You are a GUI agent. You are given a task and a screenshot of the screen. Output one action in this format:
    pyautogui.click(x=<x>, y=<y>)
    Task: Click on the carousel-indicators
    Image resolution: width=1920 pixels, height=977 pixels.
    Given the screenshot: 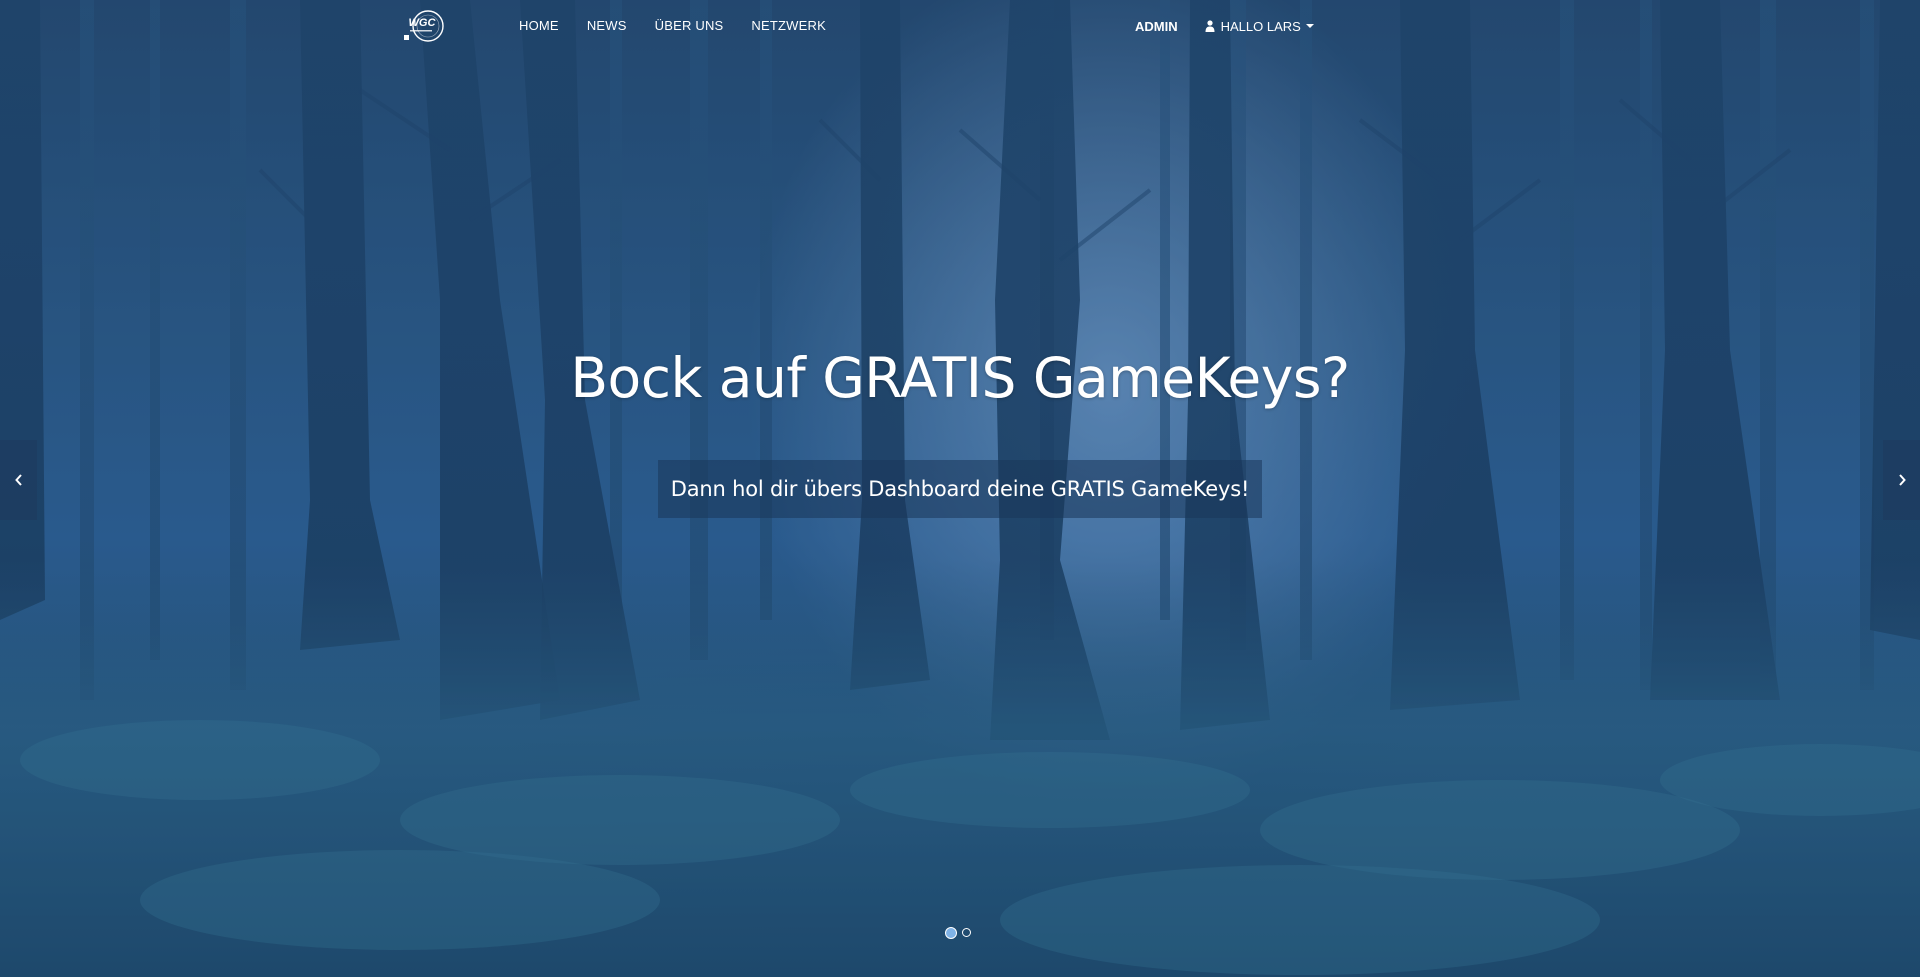 What is the action you would take?
    pyautogui.click(x=958, y=932)
    